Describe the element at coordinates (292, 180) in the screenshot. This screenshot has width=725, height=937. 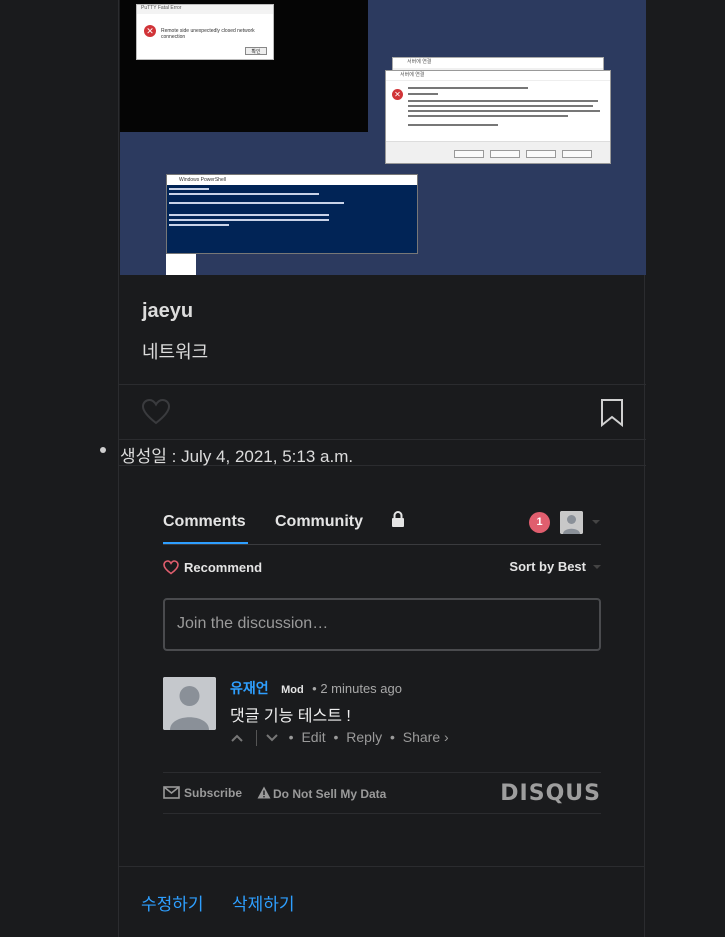
I see `powershell-title: Windows PowerShell` at that location.